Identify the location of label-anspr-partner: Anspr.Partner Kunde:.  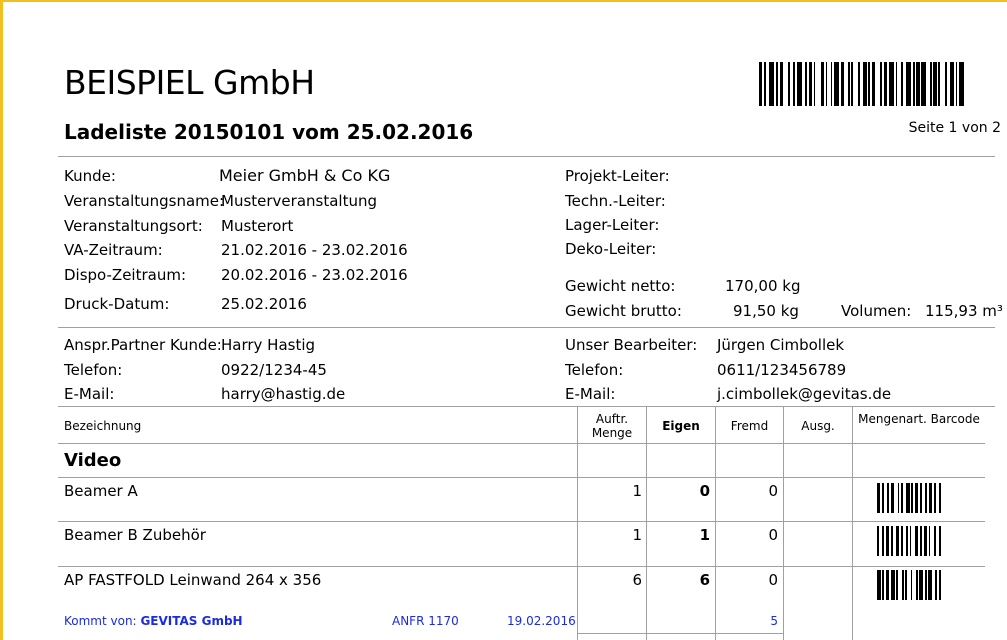
(143, 345).